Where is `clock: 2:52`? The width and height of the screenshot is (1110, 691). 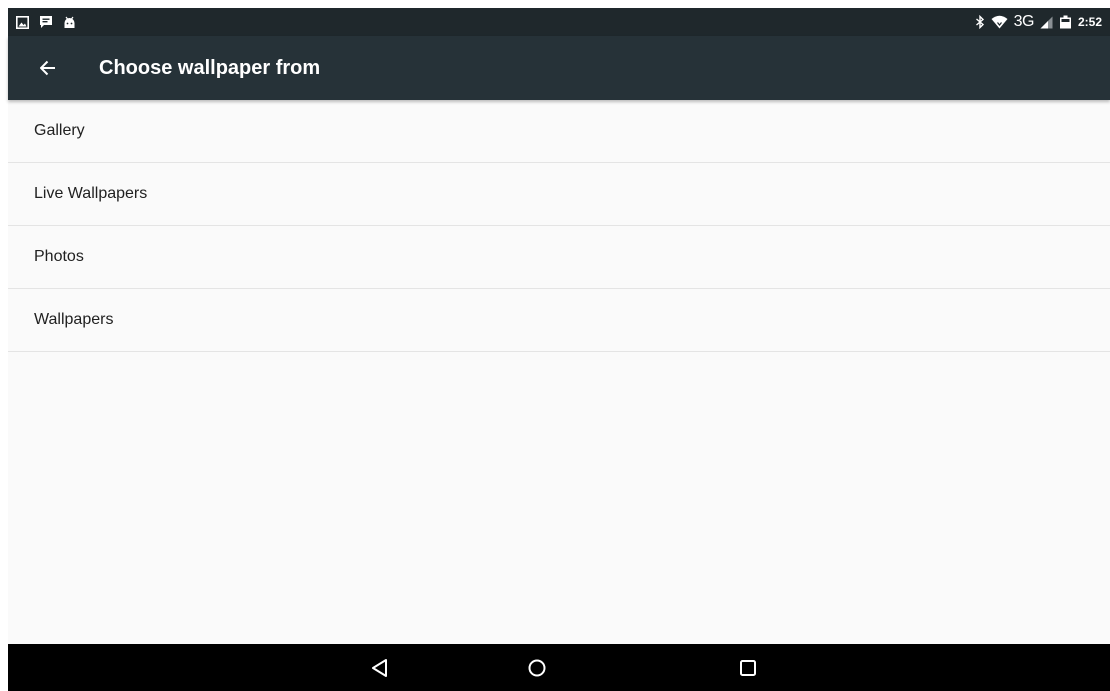 clock: 2:52 is located at coordinates (1089, 22).